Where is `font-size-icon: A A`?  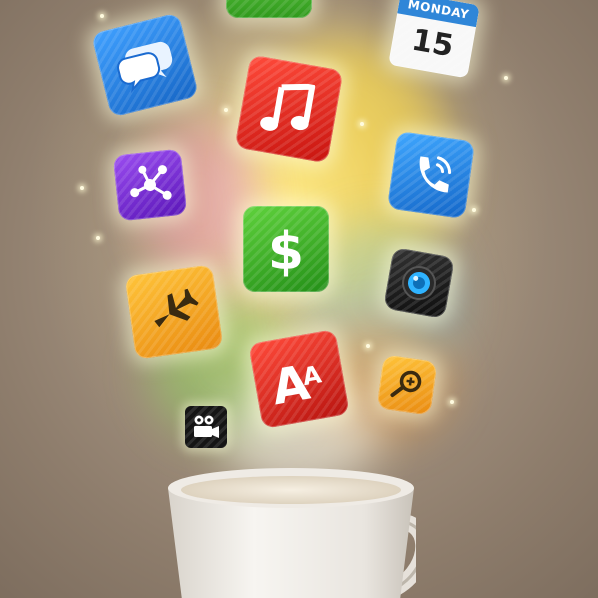 font-size-icon: A A is located at coordinates (299, 379).